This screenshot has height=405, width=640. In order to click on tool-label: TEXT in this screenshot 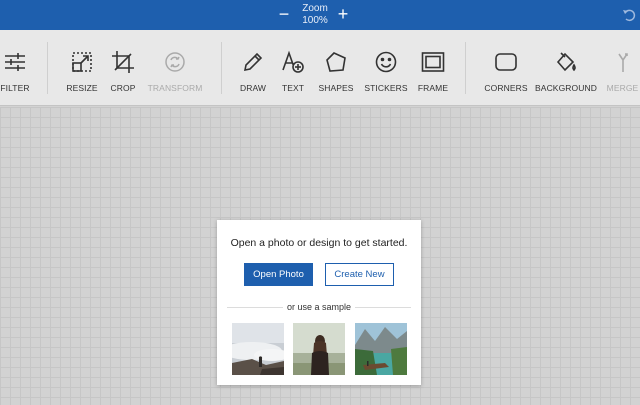, I will do `click(293, 88)`.